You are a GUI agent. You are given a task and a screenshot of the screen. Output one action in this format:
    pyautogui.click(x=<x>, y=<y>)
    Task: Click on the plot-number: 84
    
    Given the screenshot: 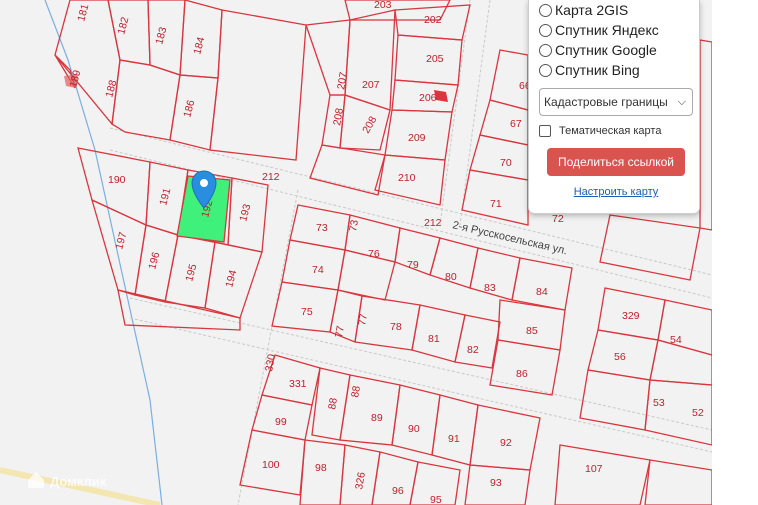 What is the action you would take?
    pyautogui.click(x=542, y=292)
    